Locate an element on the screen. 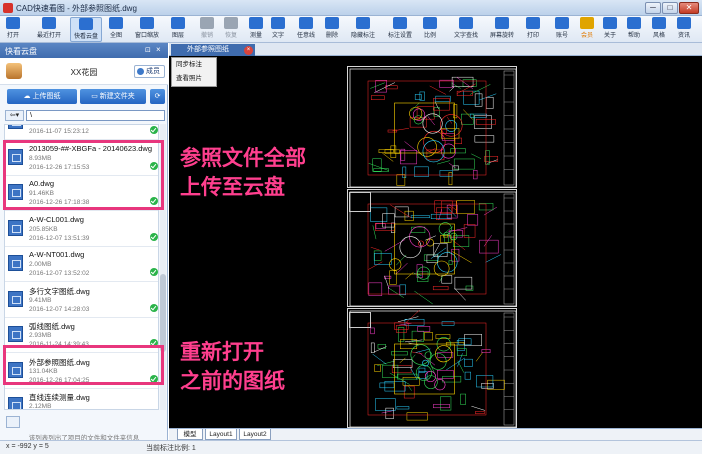 This screenshot has width=702, height=454. toolbar-button-printer: 打印 is located at coordinates (533, 29).